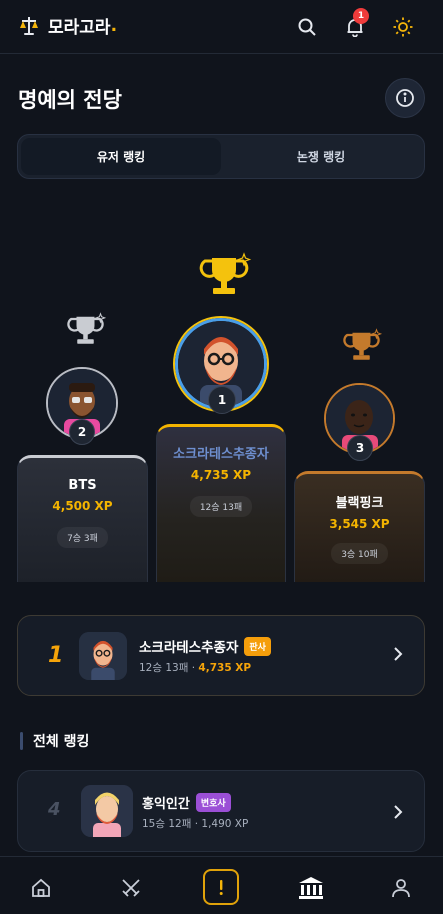 The width and height of the screenshot is (443, 914). What do you see at coordinates (213, 802) in the screenshot?
I see `list-item-role-tag: 변호사` at bounding box center [213, 802].